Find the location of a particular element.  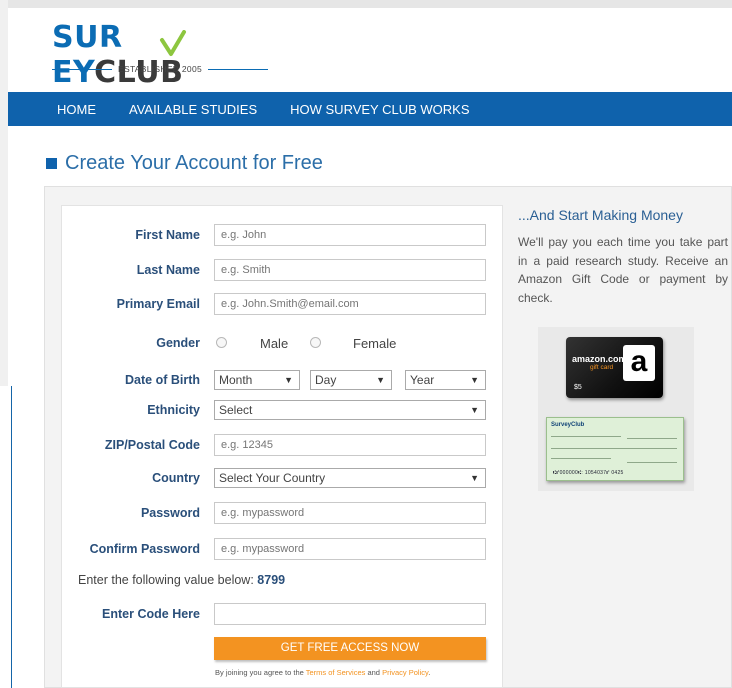

row-country: Country Select Your Country ▼ is located at coordinates (243, 478).